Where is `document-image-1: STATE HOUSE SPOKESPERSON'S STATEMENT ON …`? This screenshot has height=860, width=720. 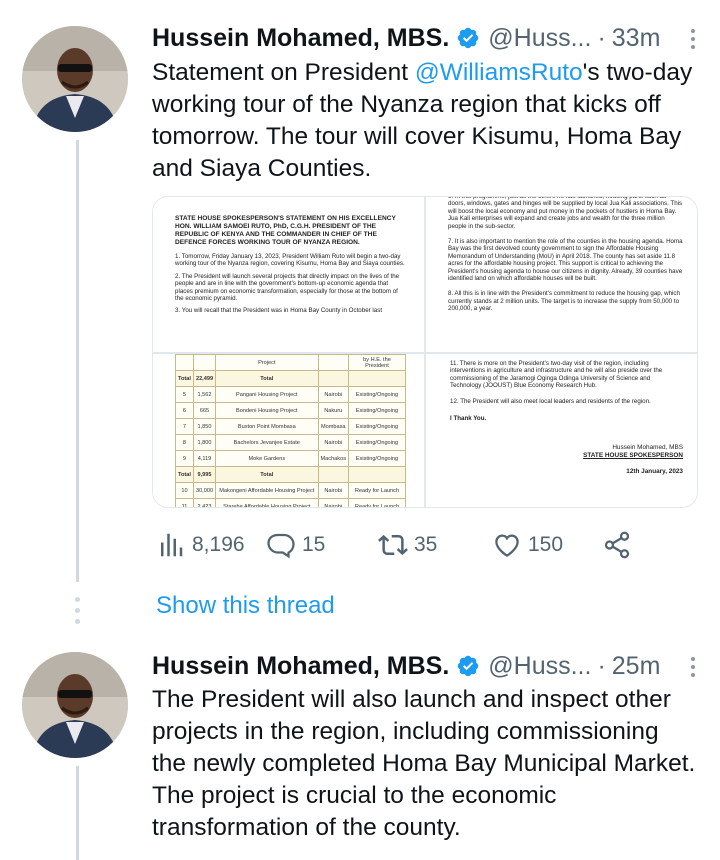 document-image-1: STATE HOUSE SPOKESPERSON'S STATEMENT ON … is located at coordinates (288, 274).